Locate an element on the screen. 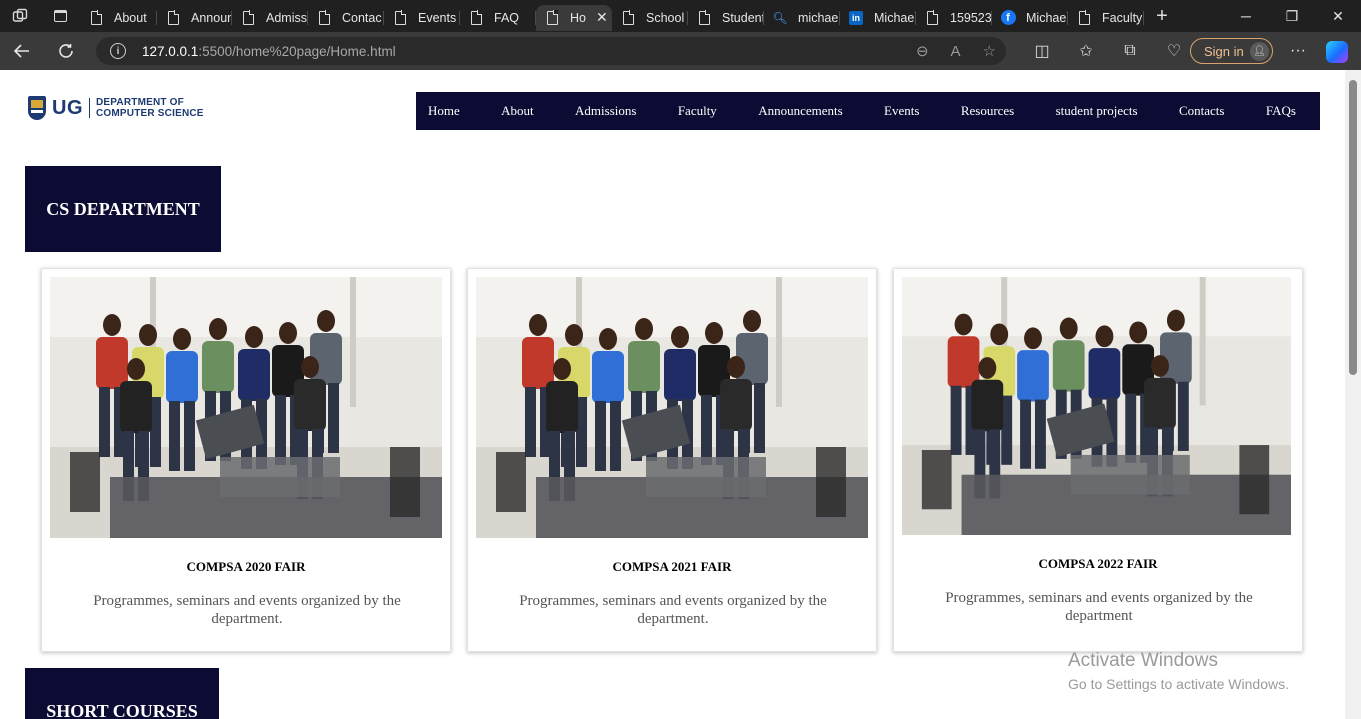 Image resolution: width=1361 pixels, height=719 pixels. profile-avatar-icon: 👤︎ is located at coordinates (1259, 51).